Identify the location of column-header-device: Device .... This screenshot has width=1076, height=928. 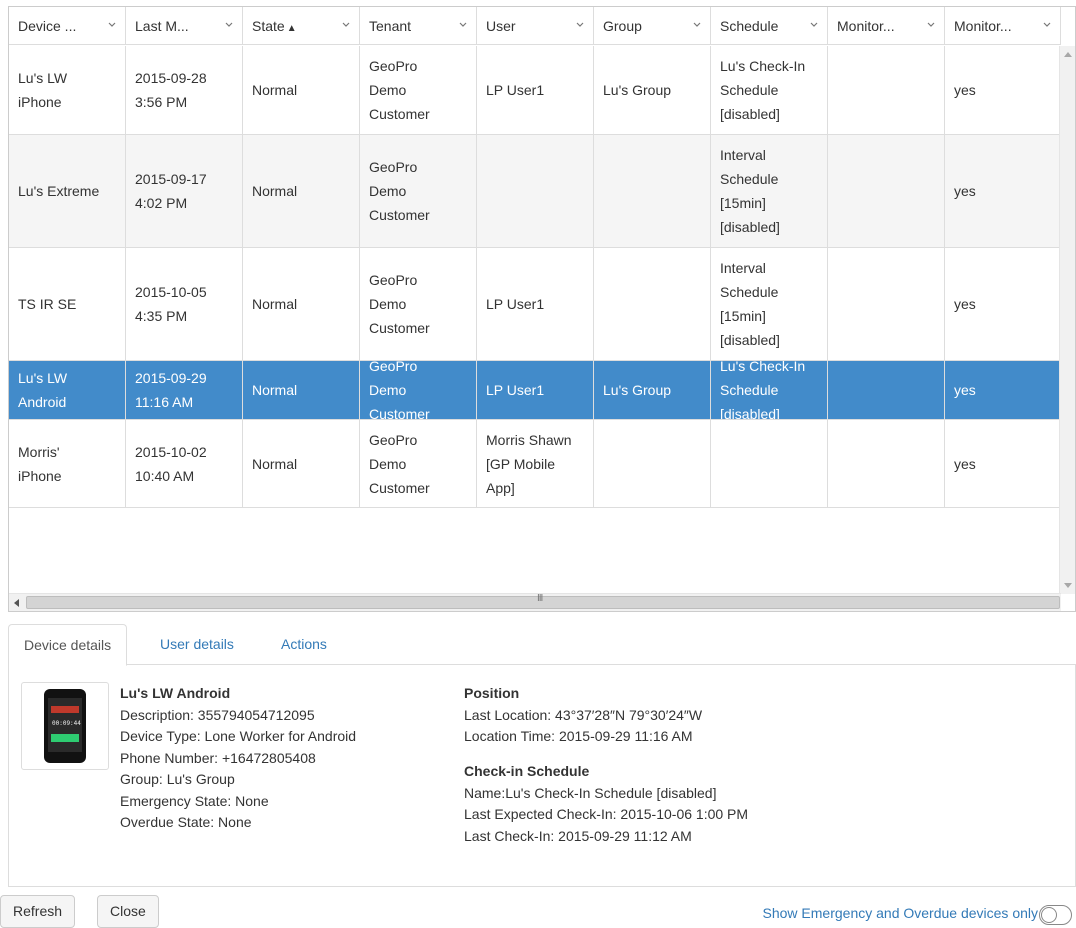
(67, 26).